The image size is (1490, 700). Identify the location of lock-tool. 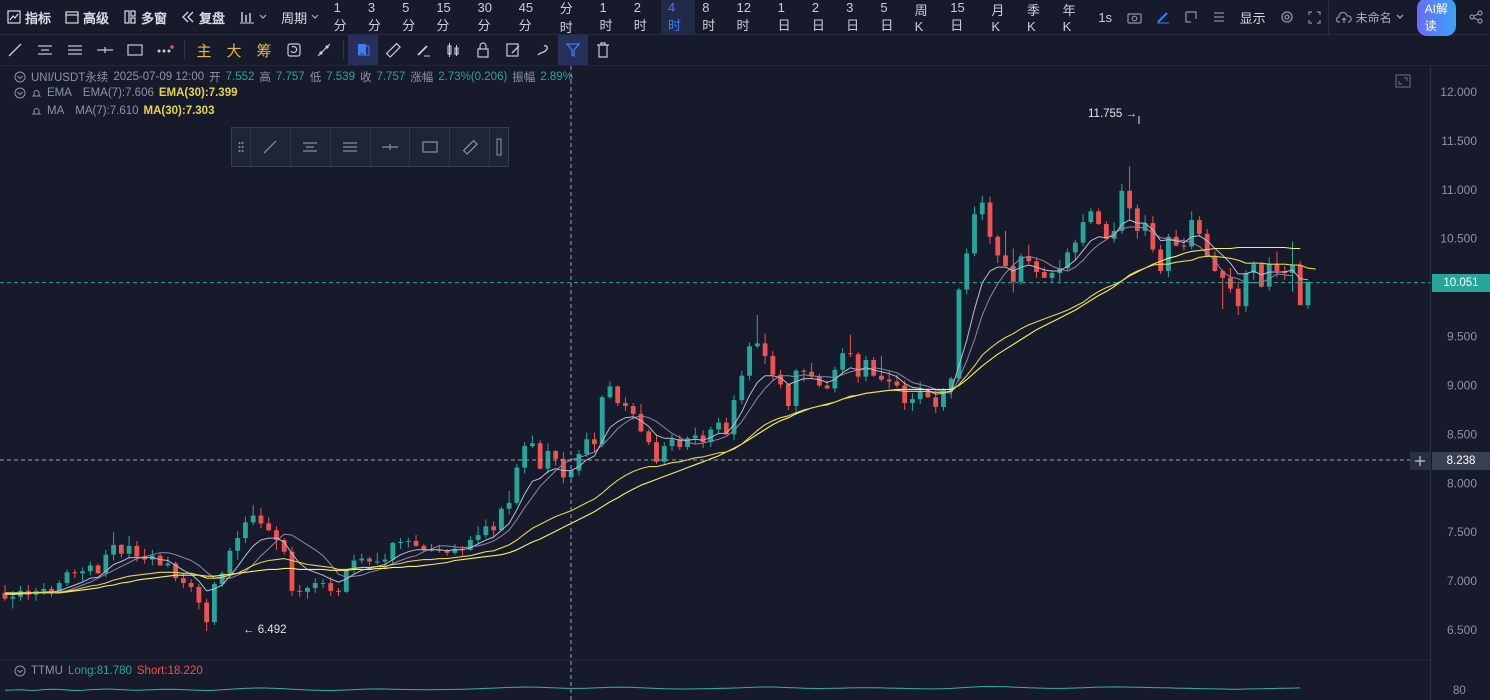
(483, 50).